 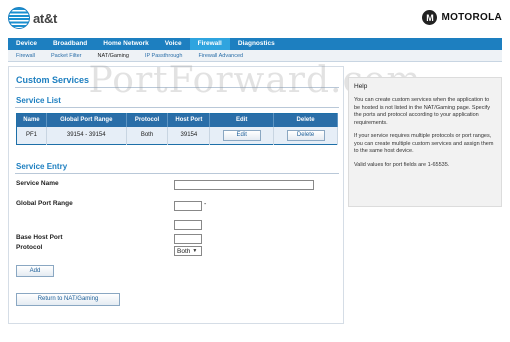 I want to click on cell-edit: Edit, so click(x=242, y=135).